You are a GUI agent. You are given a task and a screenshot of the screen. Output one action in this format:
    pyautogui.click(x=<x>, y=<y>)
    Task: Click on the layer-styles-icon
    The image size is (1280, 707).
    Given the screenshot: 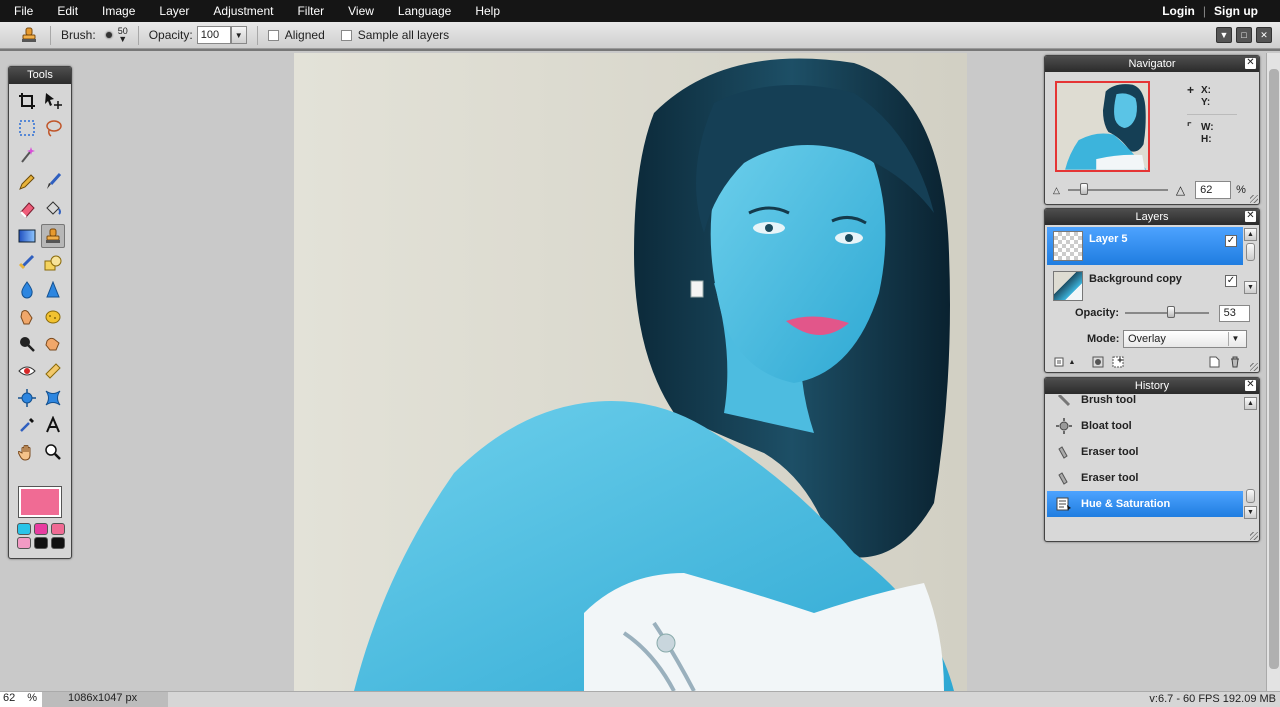 What is the action you would take?
    pyautogui.click(x=1118, y=362)
    